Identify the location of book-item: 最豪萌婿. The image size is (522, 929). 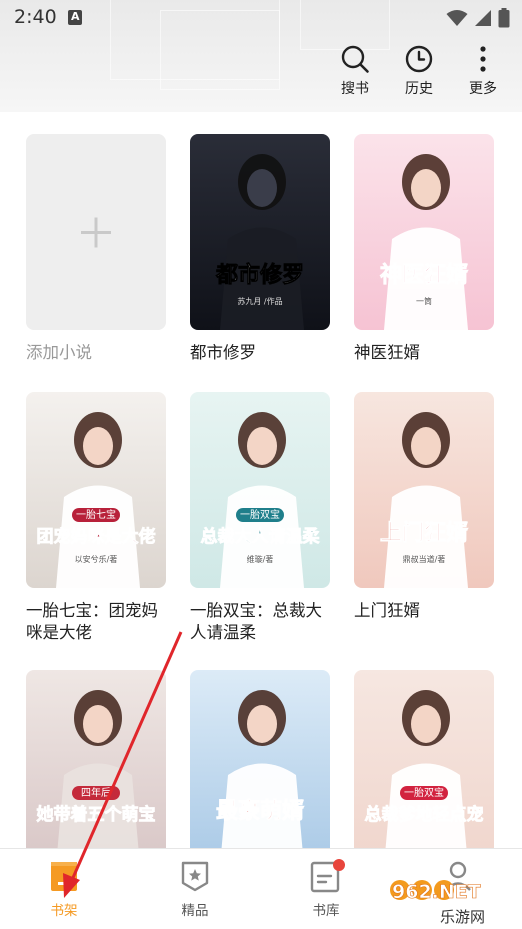
(260, 768).